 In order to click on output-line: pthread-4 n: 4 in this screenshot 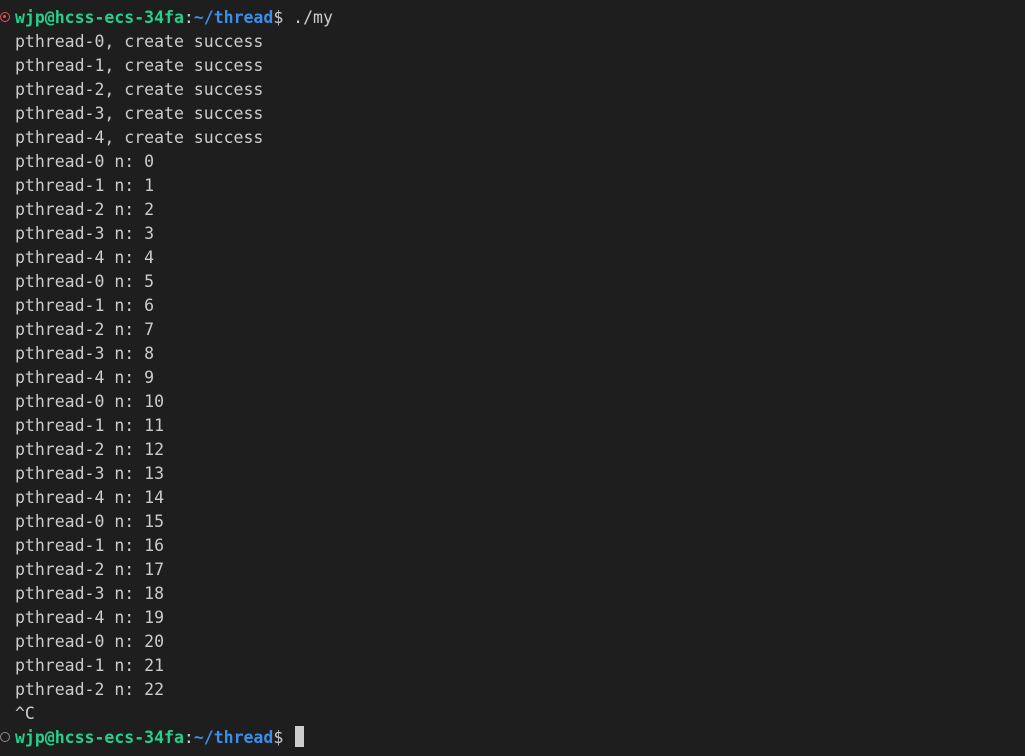, I will do `click(85, 257)`.